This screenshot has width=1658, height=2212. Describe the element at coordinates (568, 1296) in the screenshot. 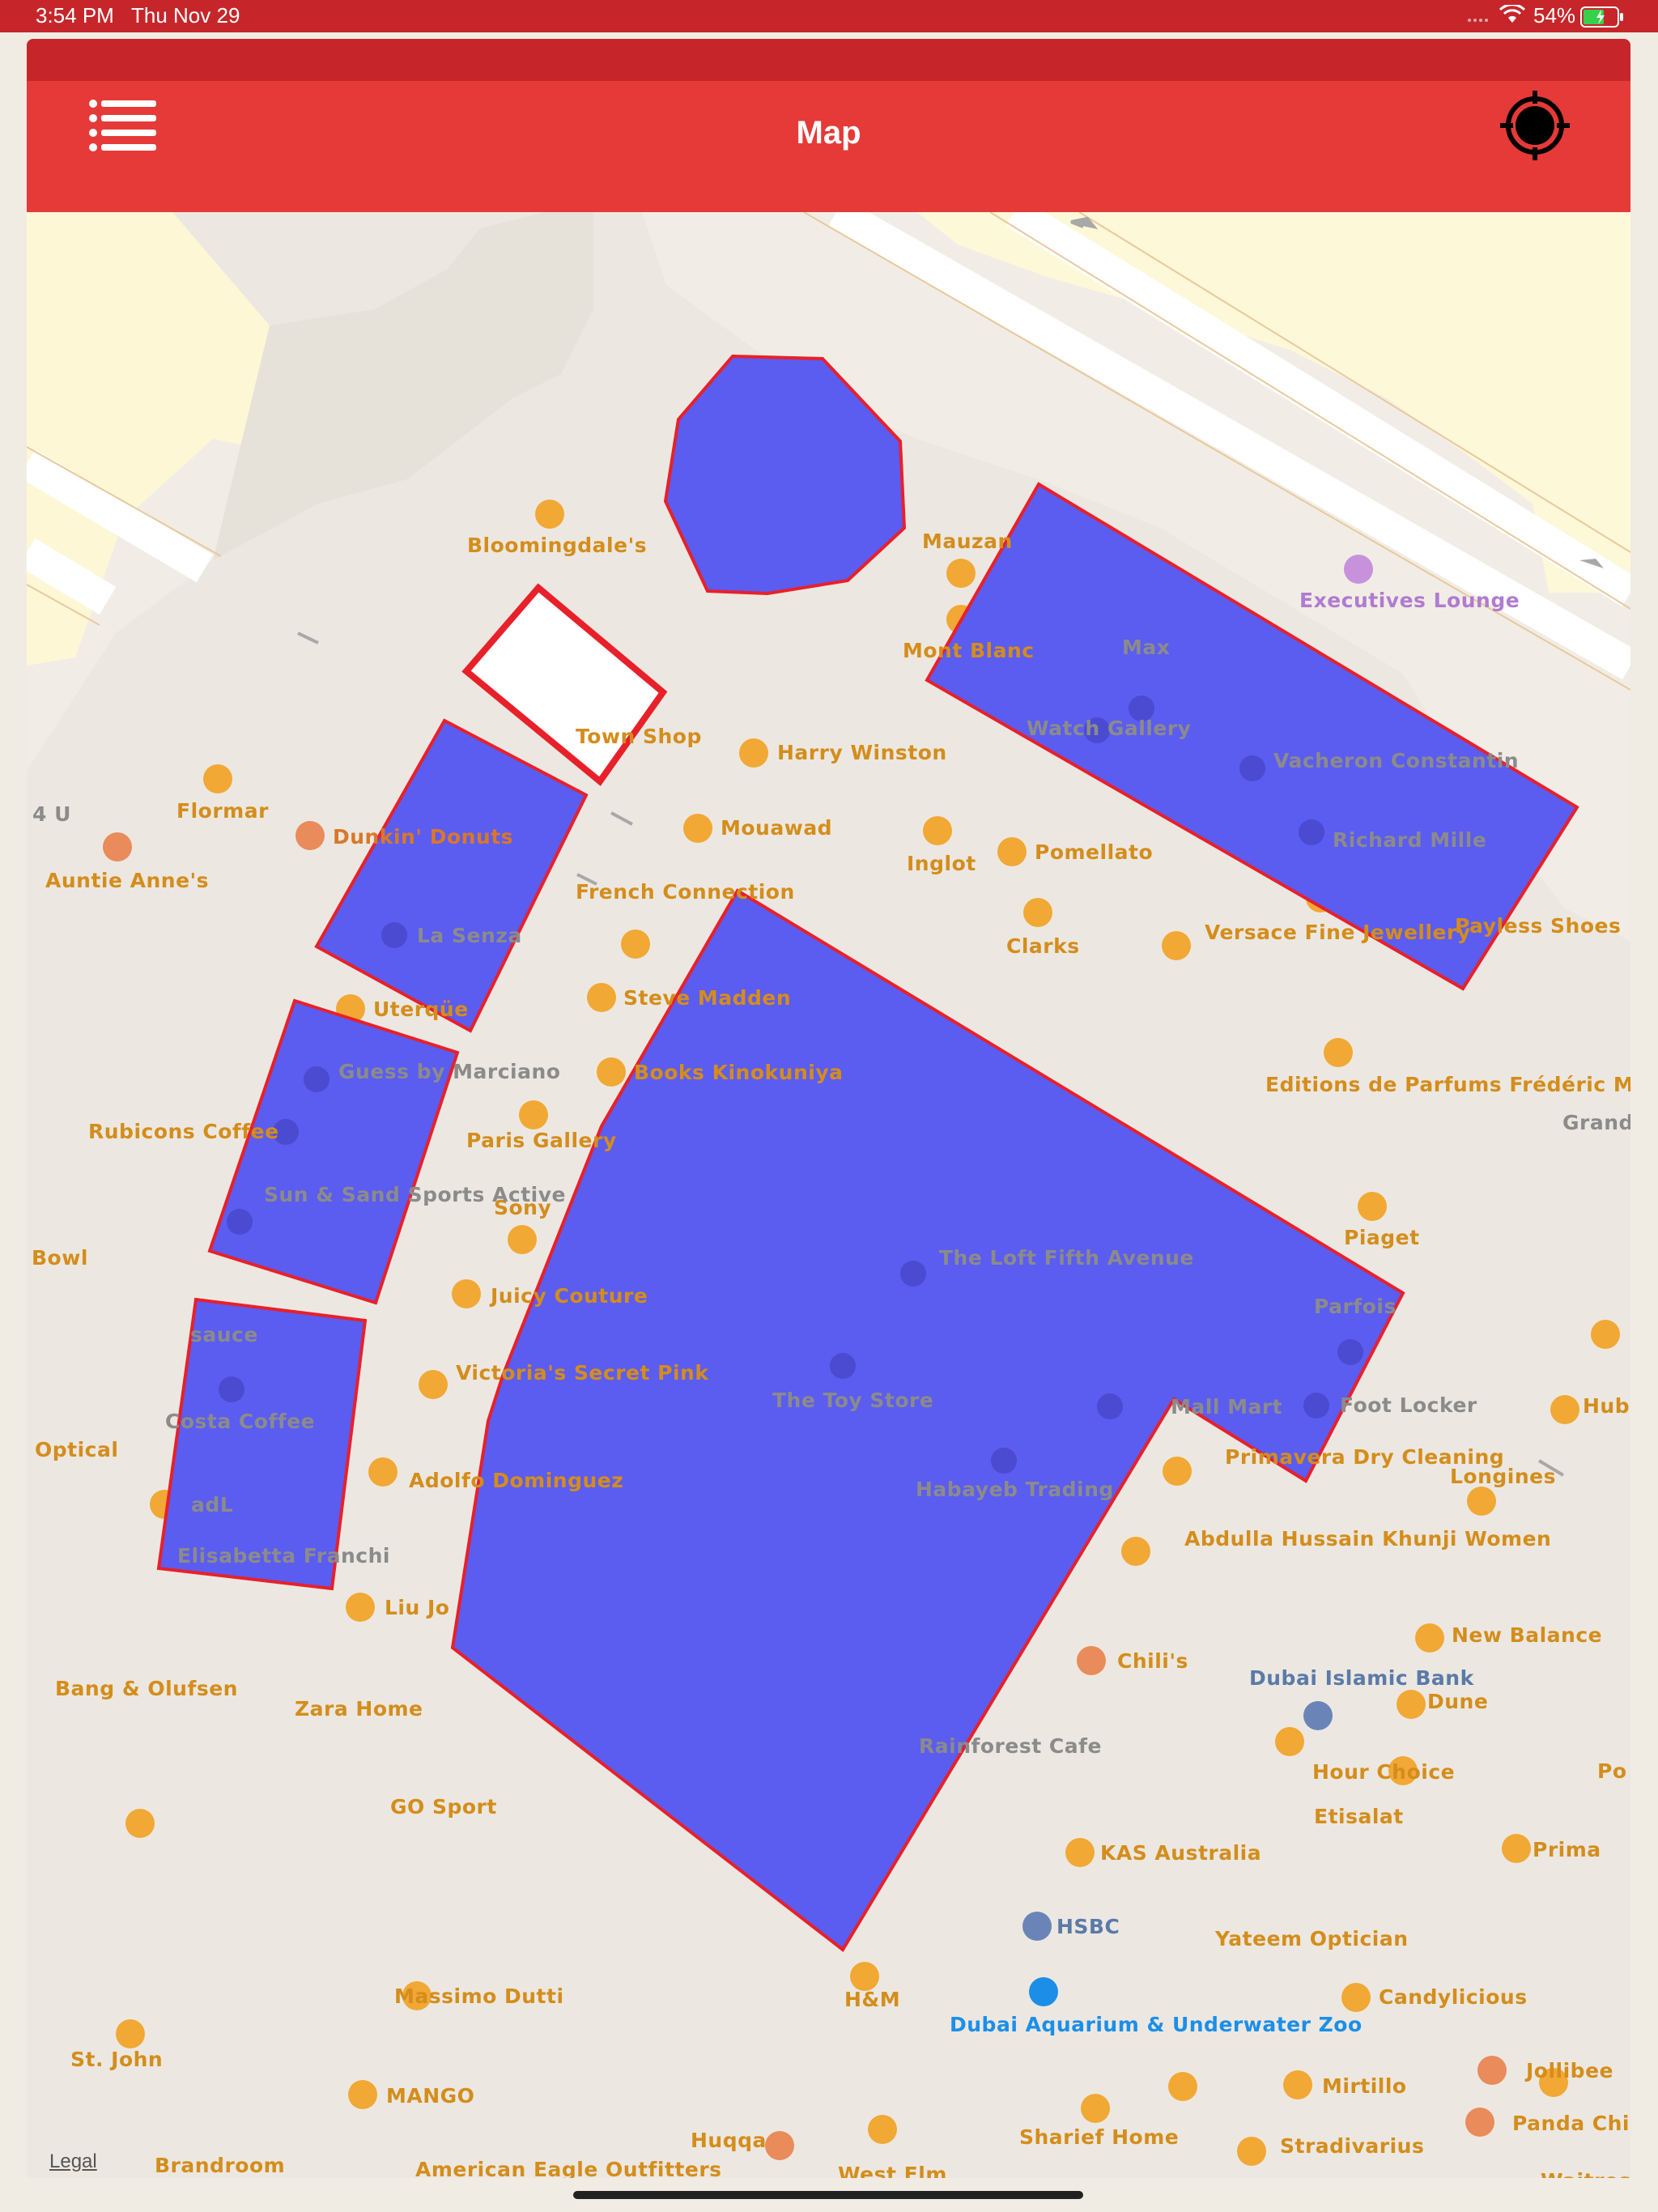

I see `map-label: Juicy Couture` at that location.